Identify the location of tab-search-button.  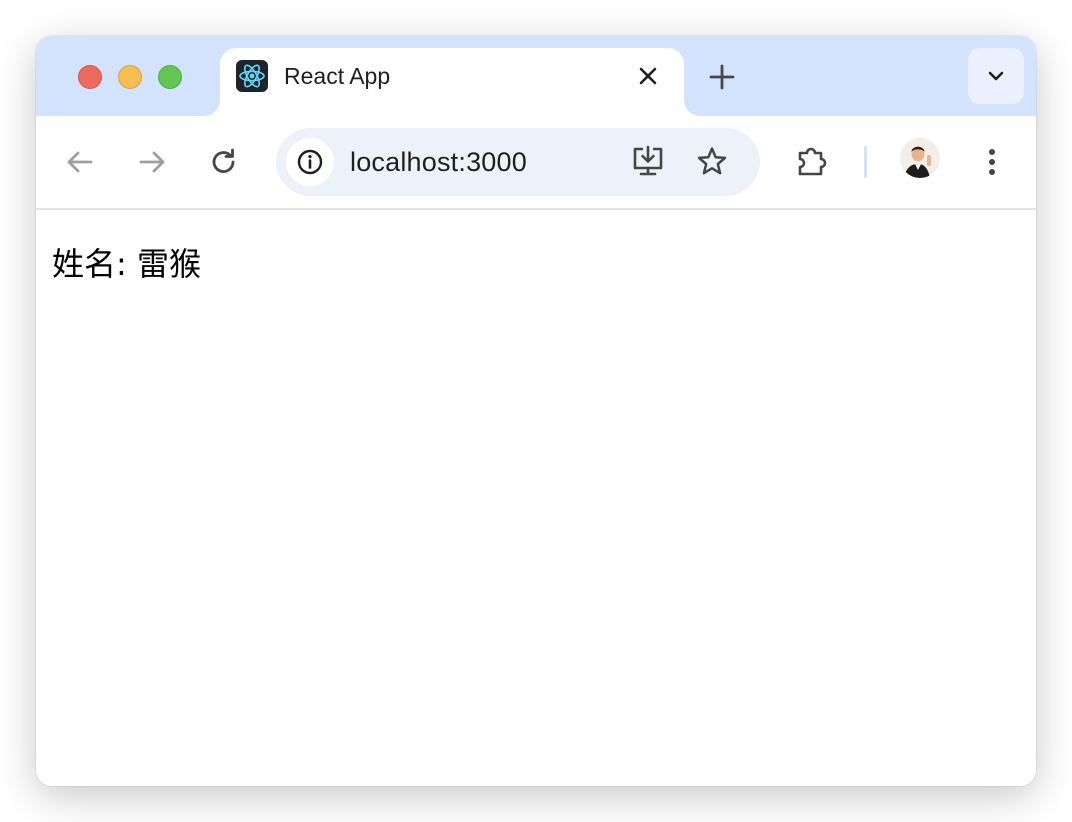
(996, 76).